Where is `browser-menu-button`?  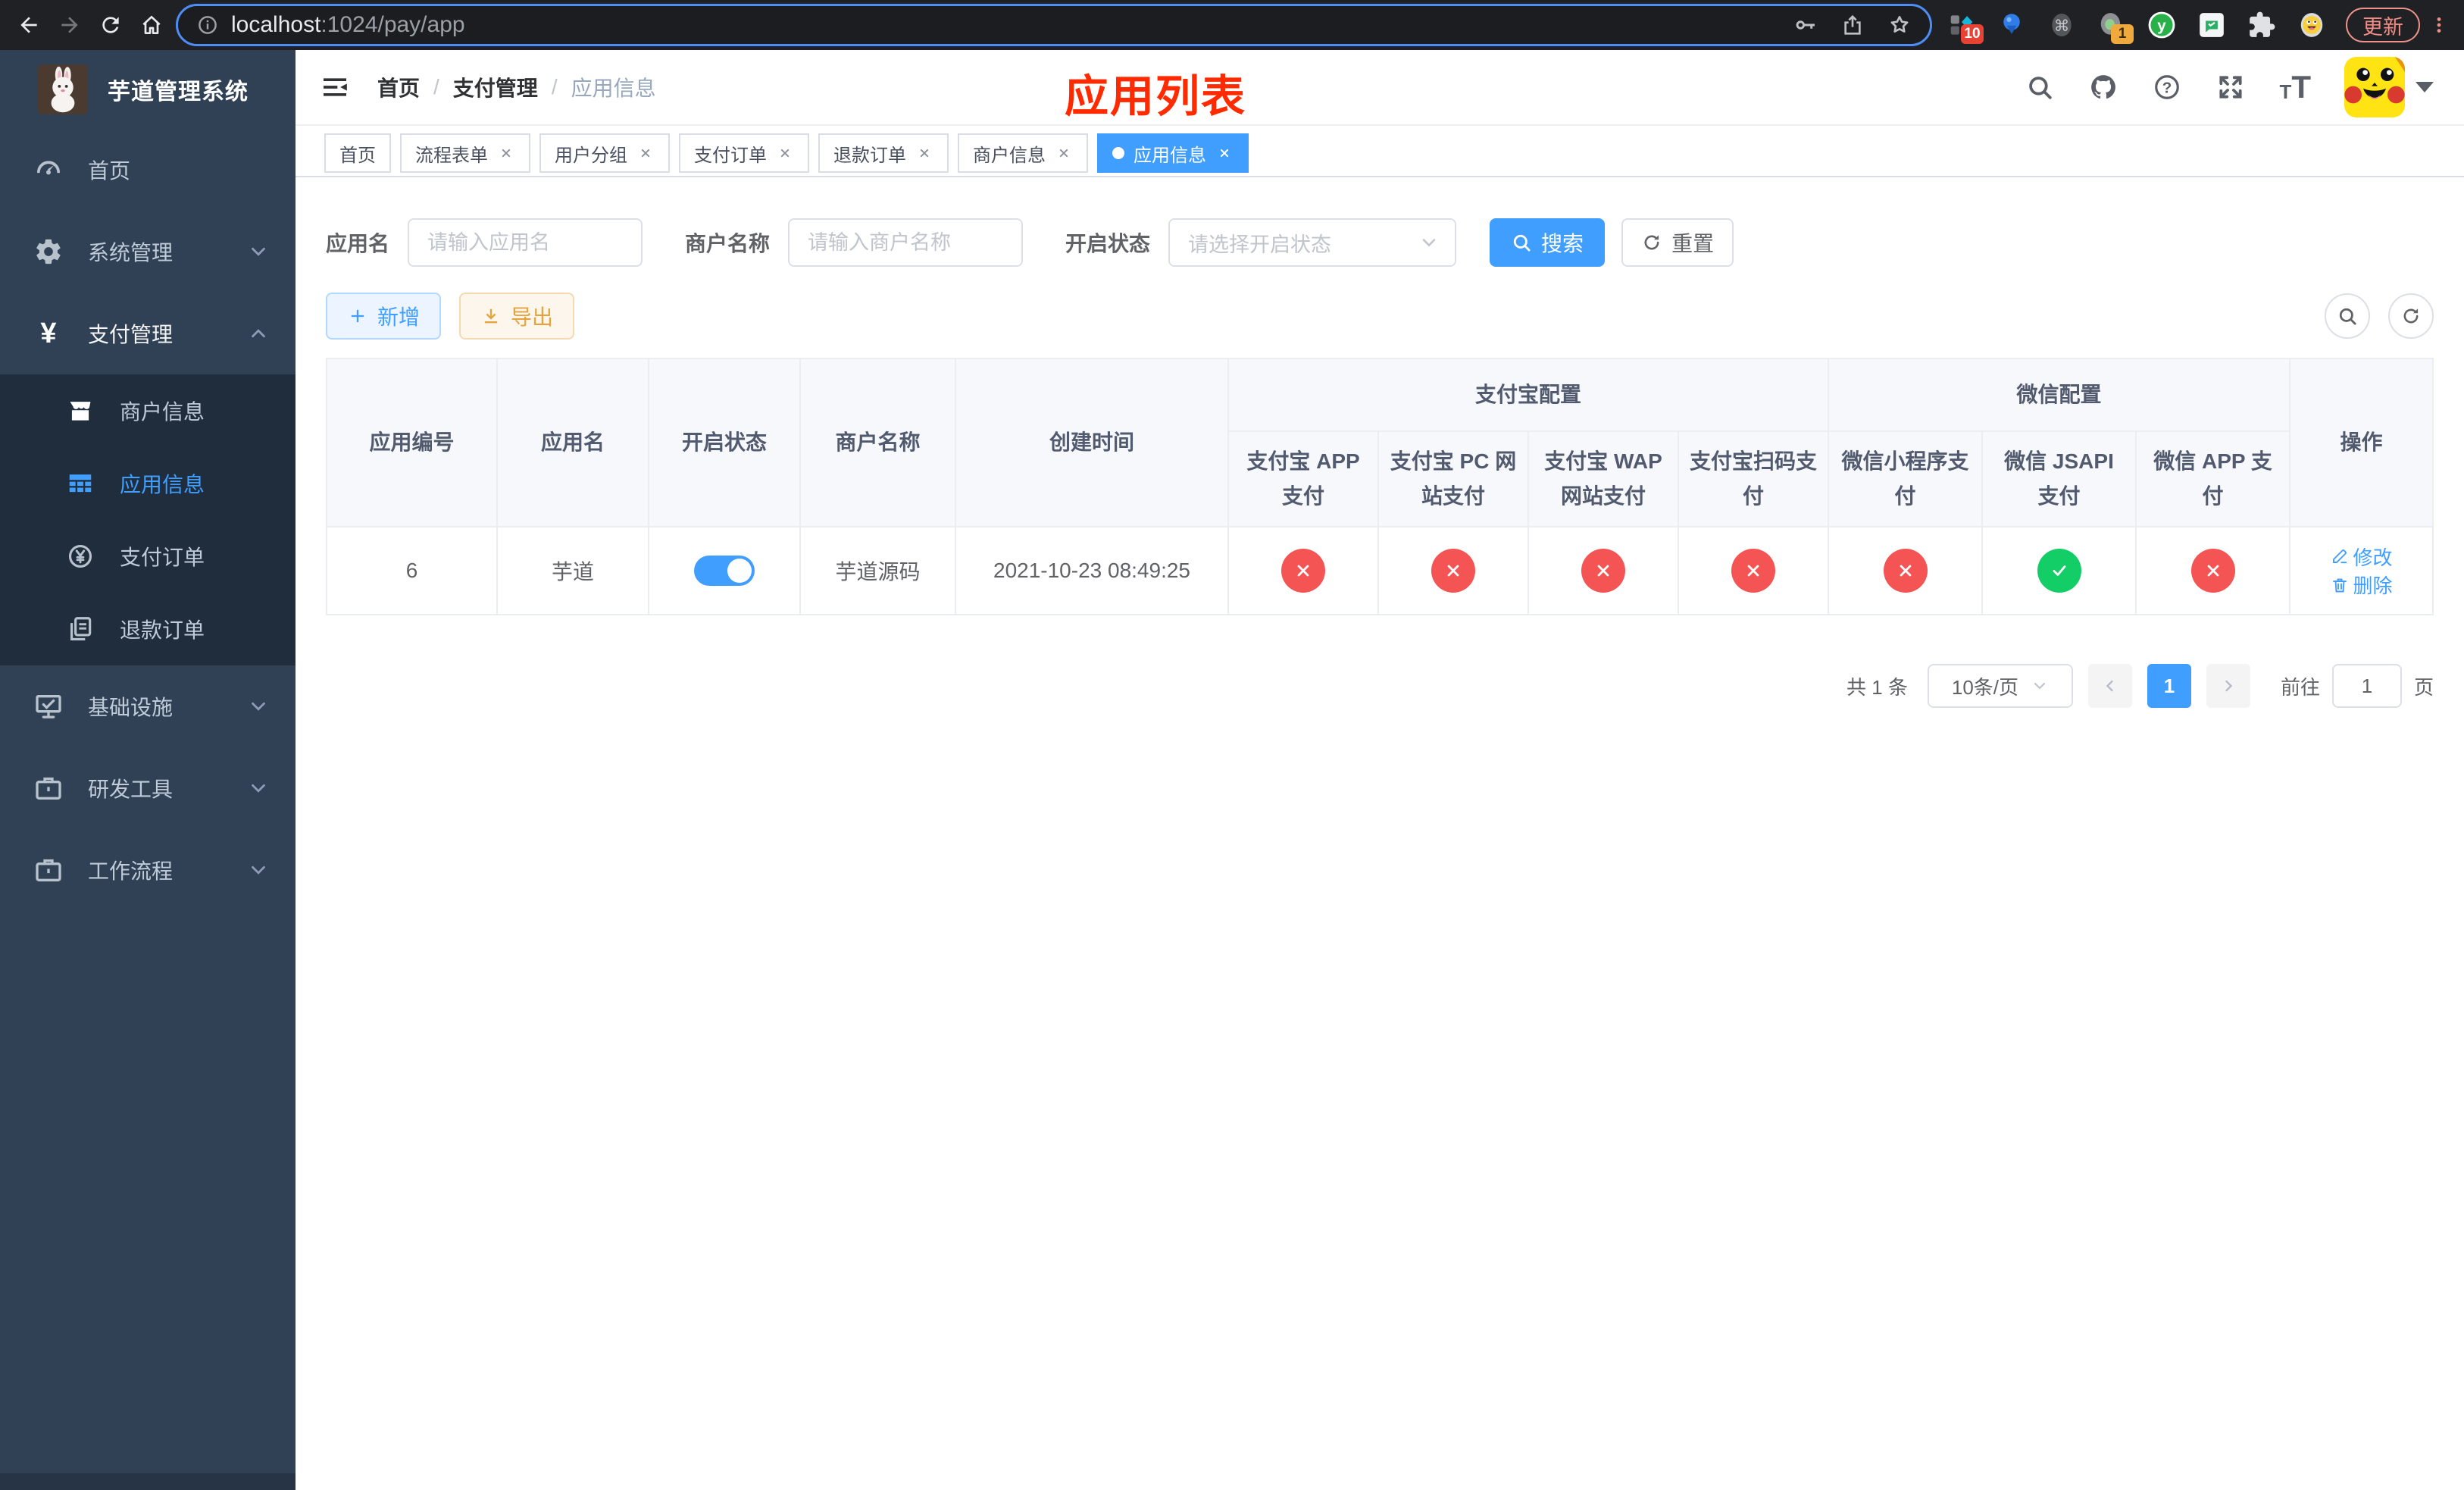
browser-menu-button is located at coordinates (2439, 25).